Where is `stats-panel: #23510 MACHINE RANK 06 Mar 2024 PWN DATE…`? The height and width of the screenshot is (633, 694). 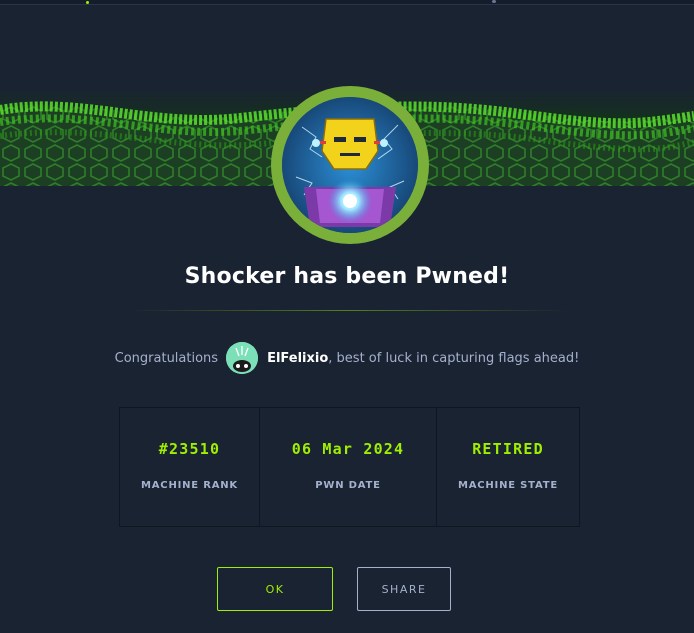 stats-panel: #23510 MACHINE RANK 06 Mar 2024 PWN DATE… is located at coordinates (349, 467).